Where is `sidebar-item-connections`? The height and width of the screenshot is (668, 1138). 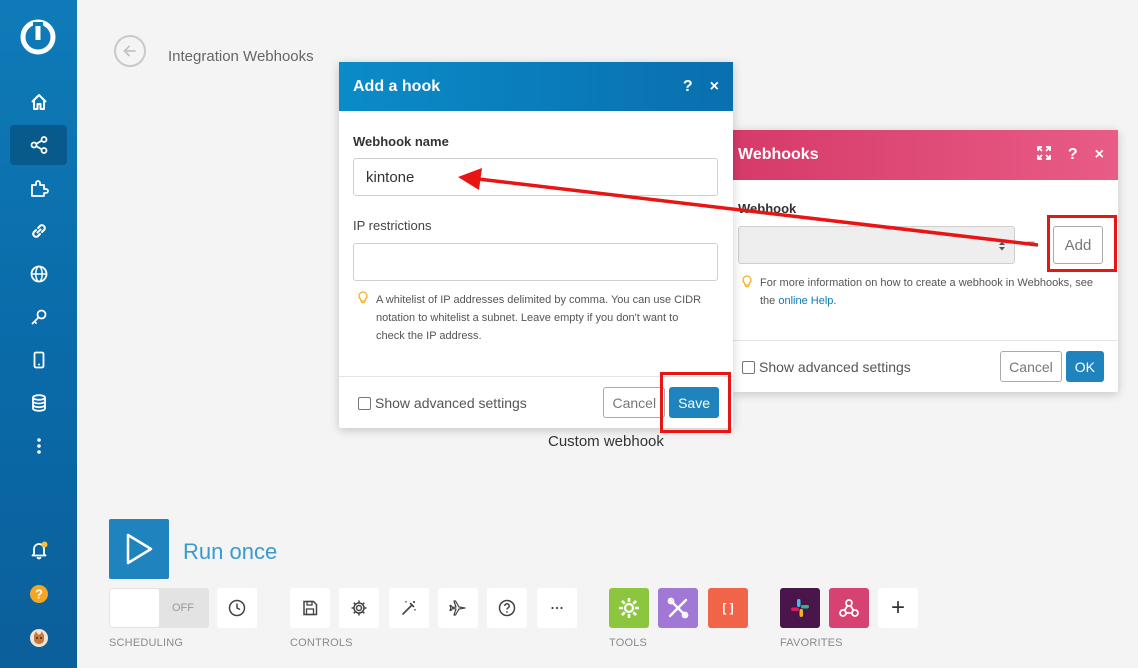
sidebar-item-connections is located at coordinates (38, 231).